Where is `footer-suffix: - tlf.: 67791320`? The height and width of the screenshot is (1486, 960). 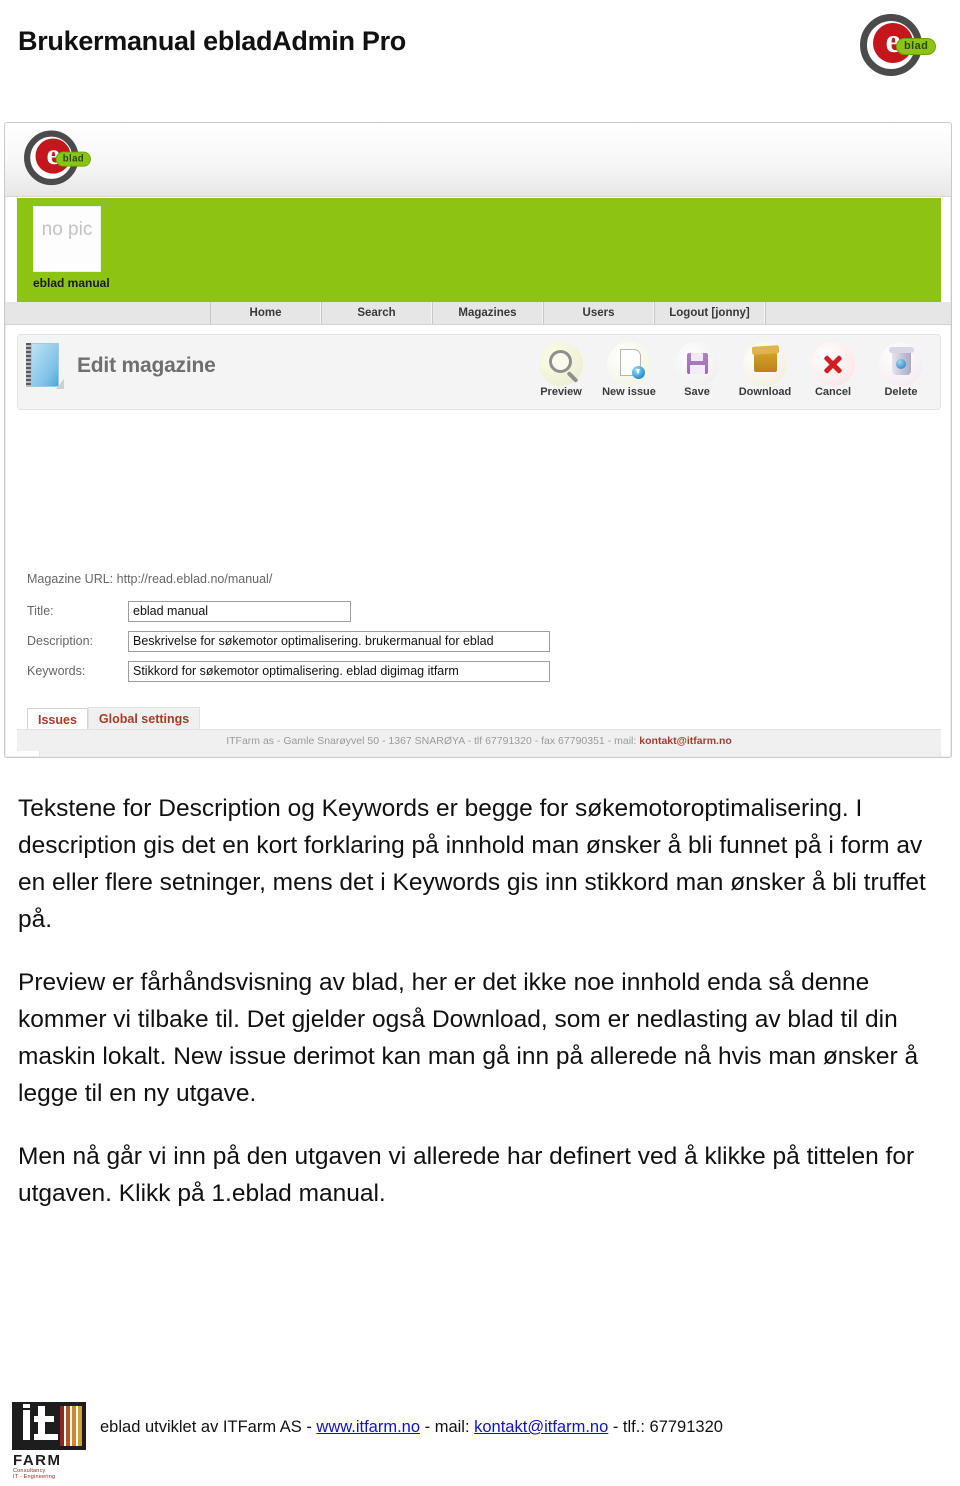 footer-suffix: - tlf.: 67791320 is located at coordinates (665, 1427).